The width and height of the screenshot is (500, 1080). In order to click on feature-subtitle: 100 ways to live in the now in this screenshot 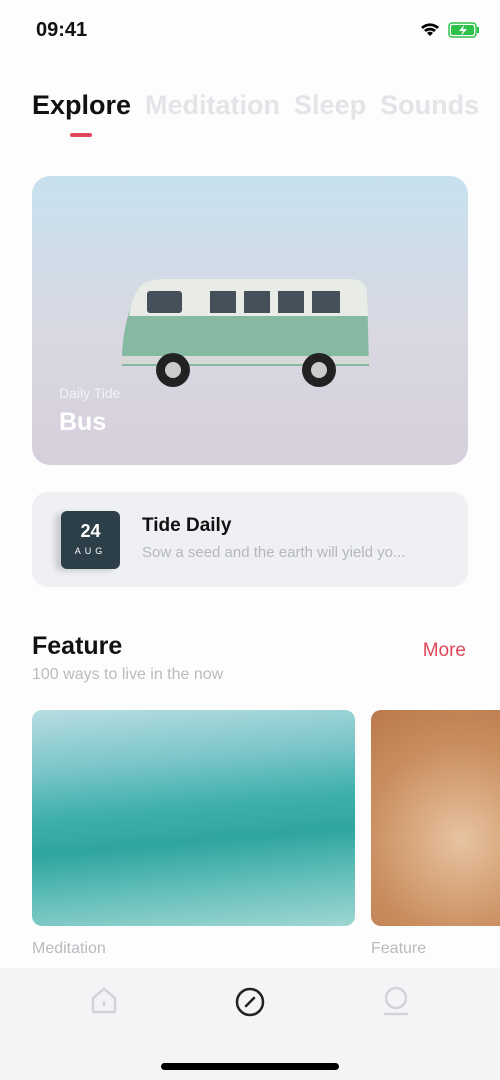, I will do `click(128, 674)`.